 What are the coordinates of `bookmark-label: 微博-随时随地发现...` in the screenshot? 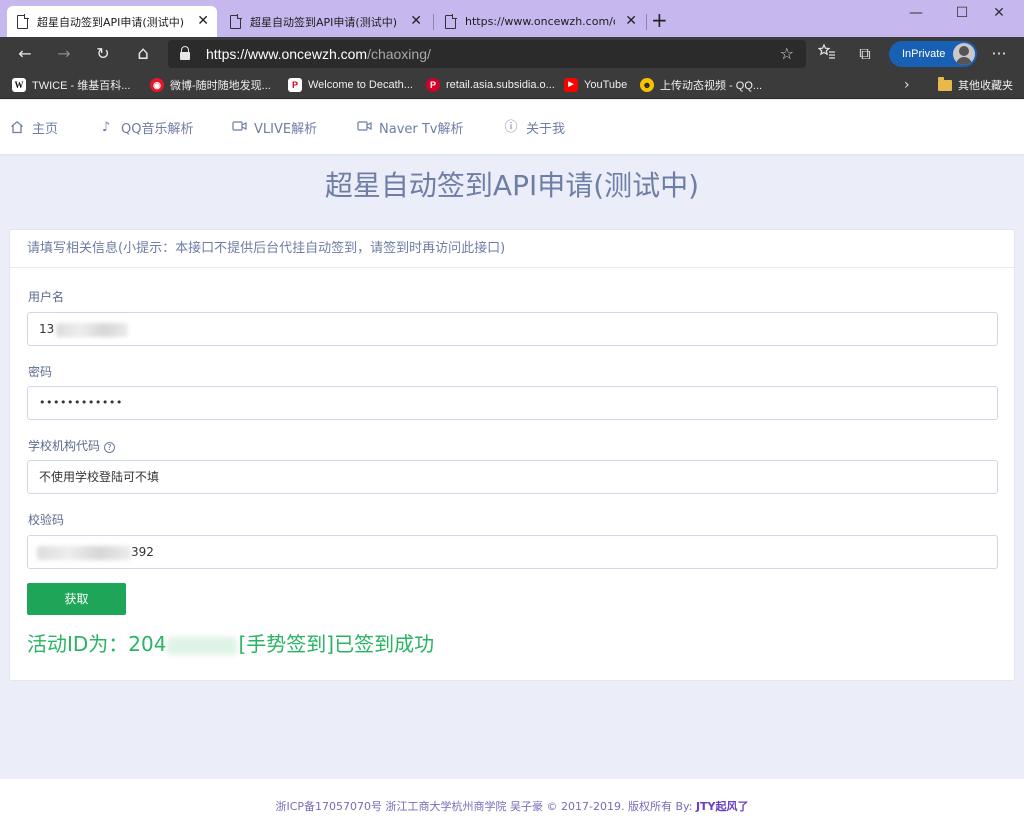 It's located at (220, 86).